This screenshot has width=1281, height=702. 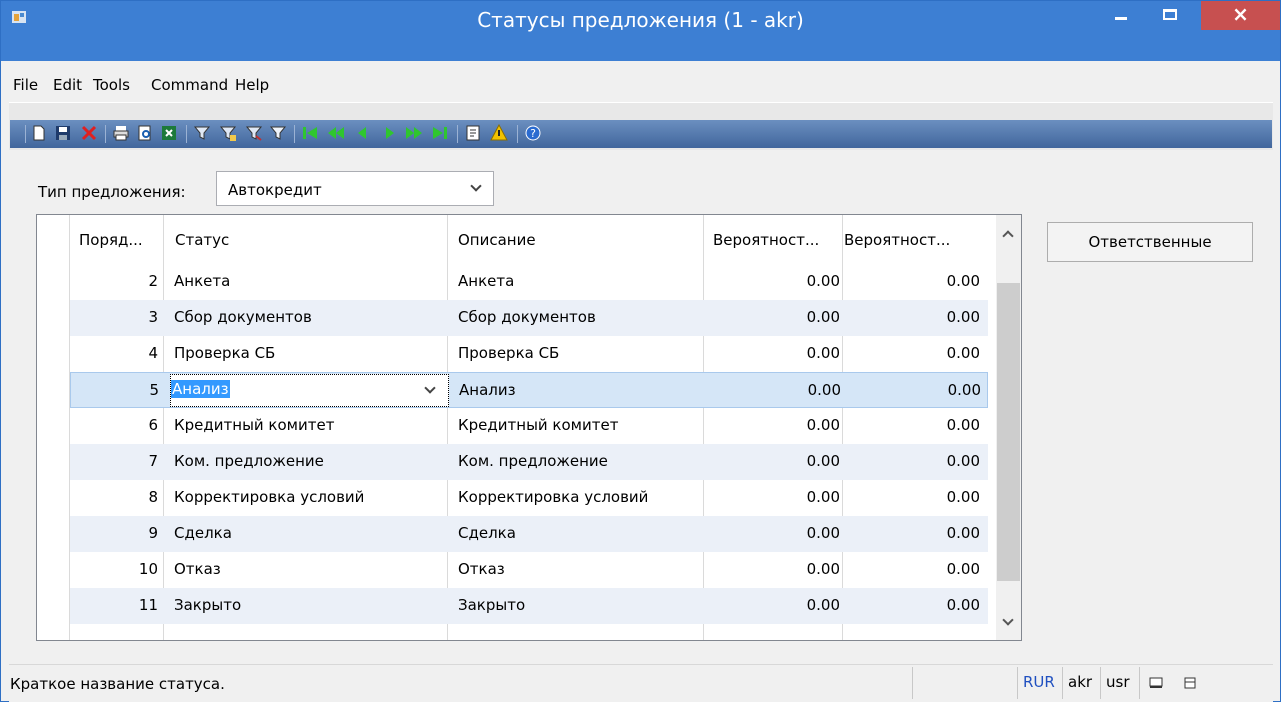 I want to click on session-icon, so click(x=1156, y=683).